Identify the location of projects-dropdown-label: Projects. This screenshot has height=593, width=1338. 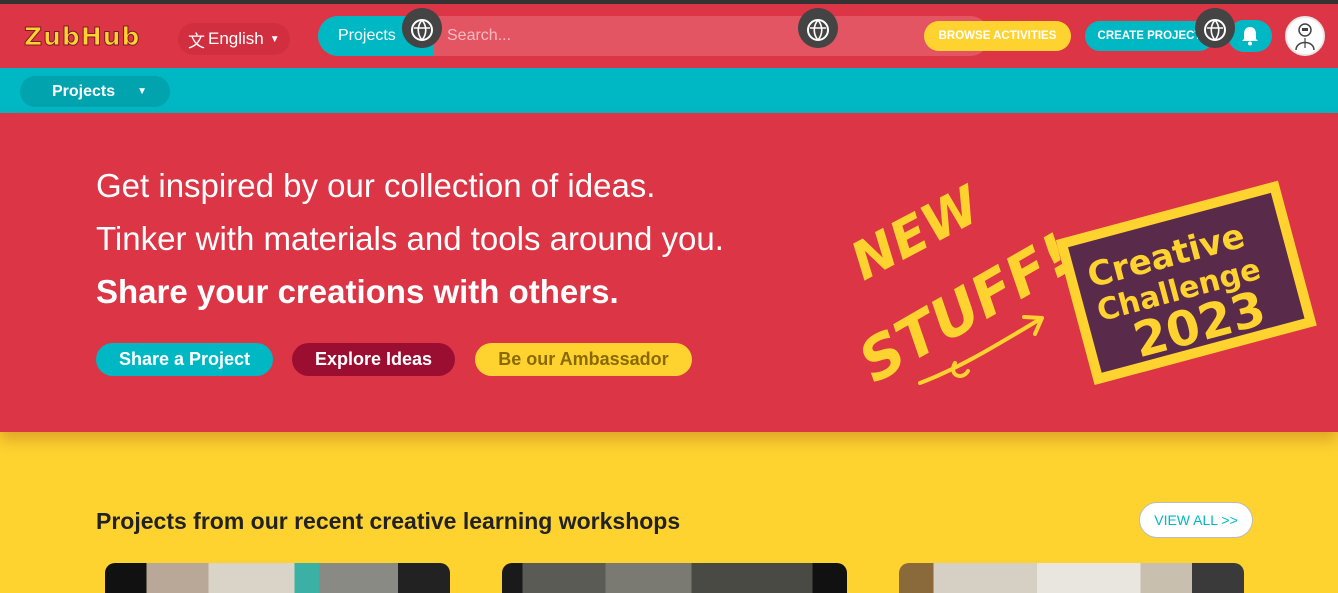
(84, 91).